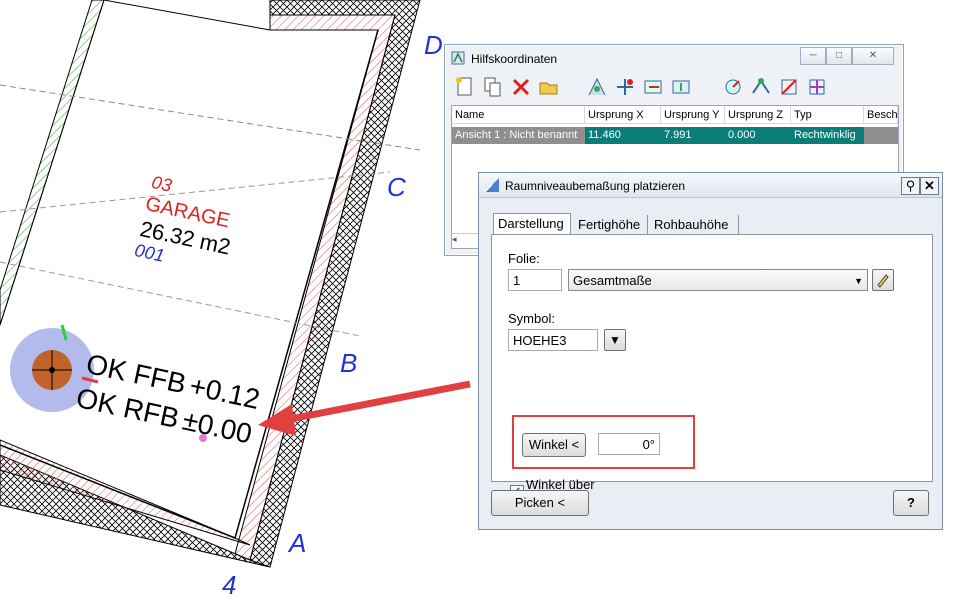 This screenshot has width=966, height=607. What do you see at coordinates (681, 87) in the screenshot?
I see `tool4-icon` at bounding box center [681, 87].